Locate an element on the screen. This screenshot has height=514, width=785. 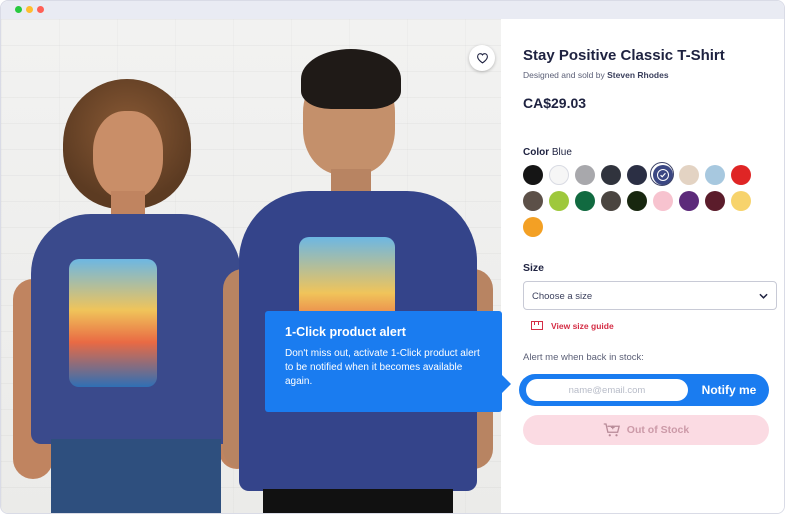
chevron-down-icon is located at coordinates (763, 296).